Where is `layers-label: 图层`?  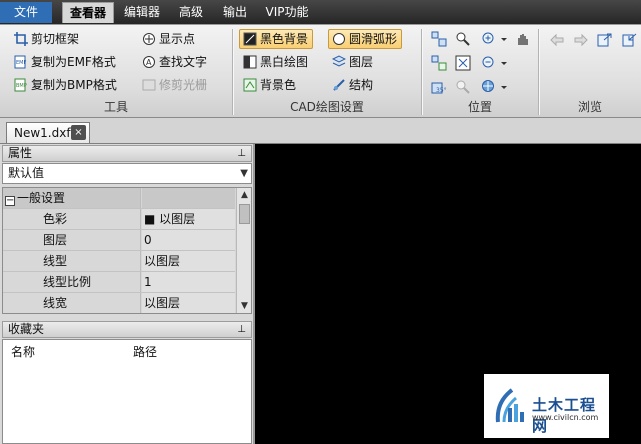 layers-label: 图层 is located at coordinates (361, 62).